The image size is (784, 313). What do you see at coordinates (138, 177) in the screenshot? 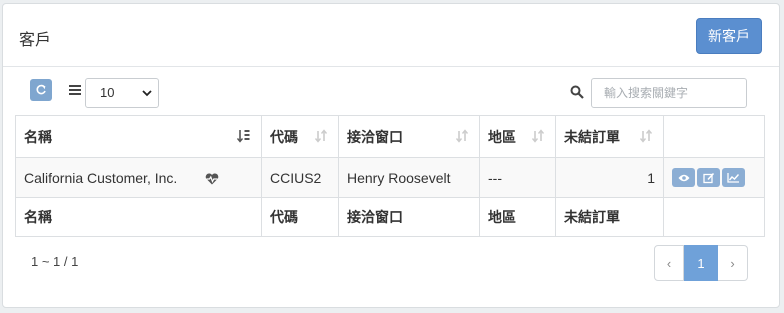
I see `cell-name: California Customer, Inc.` at bounding box center [138, 177].